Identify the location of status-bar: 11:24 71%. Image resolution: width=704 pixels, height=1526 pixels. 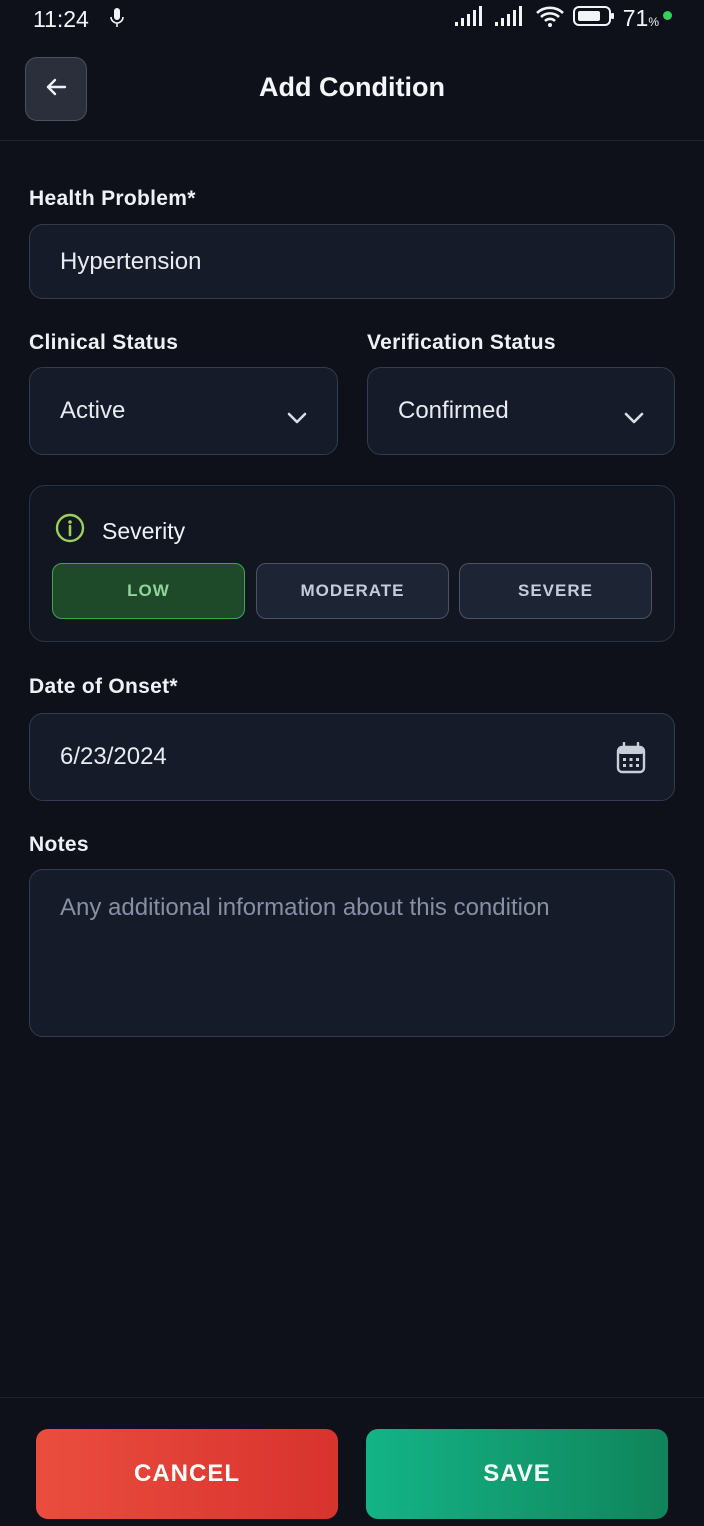
(352, 20).